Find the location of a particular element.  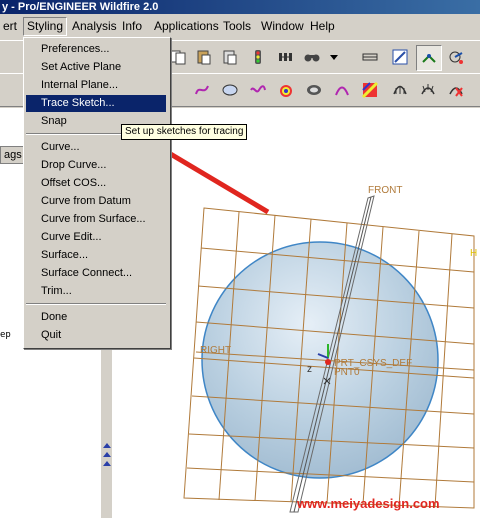

curvature-button is located at coordinates (400, 90).